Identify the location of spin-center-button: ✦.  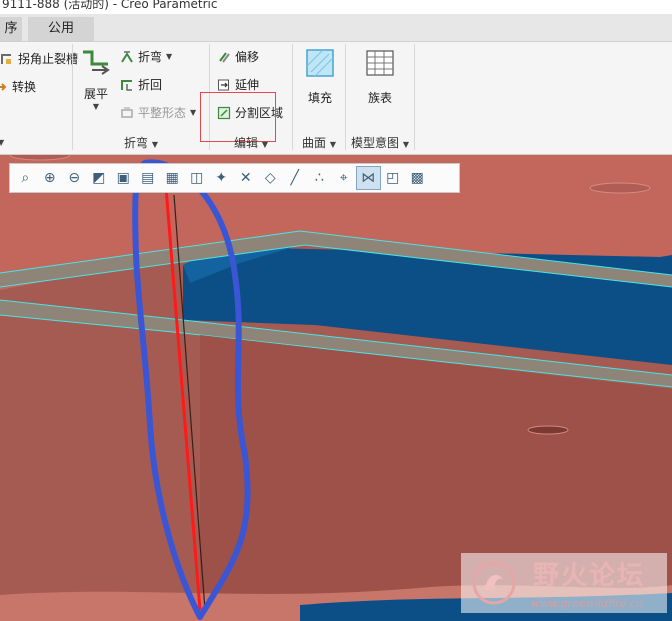
(221, 178).